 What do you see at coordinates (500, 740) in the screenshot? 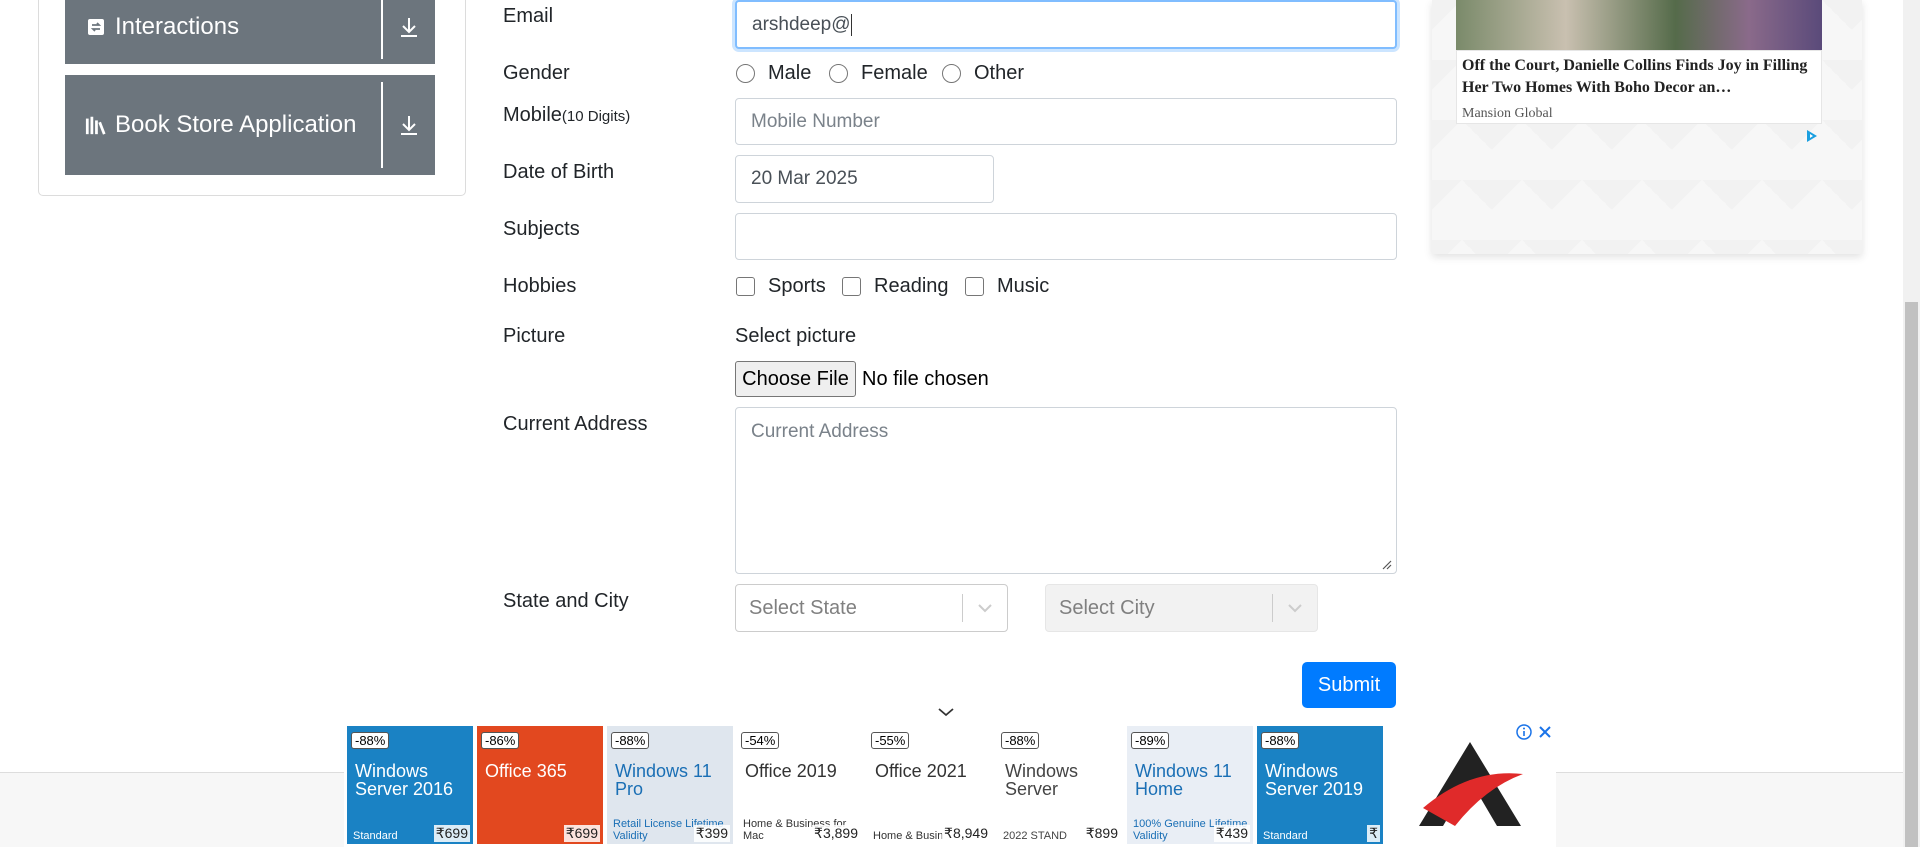
I see `ad-discount-badge: -86%` at bounding box center [500, 740].